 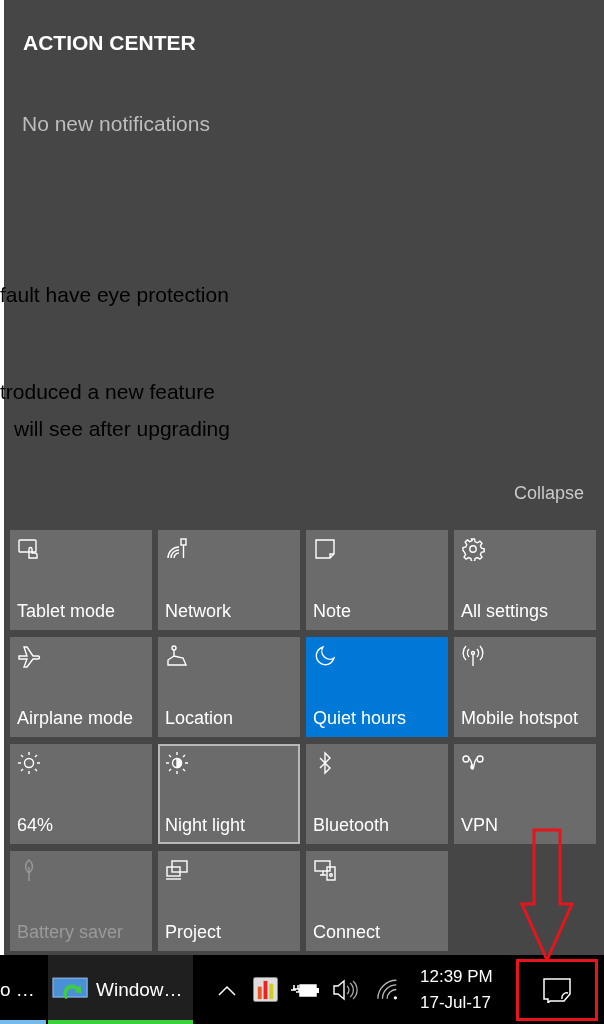 What do you see at coordinates (229, 687) in the screenshot?
I see `quick-action-tile: Location` at bounding box center [229, 687].